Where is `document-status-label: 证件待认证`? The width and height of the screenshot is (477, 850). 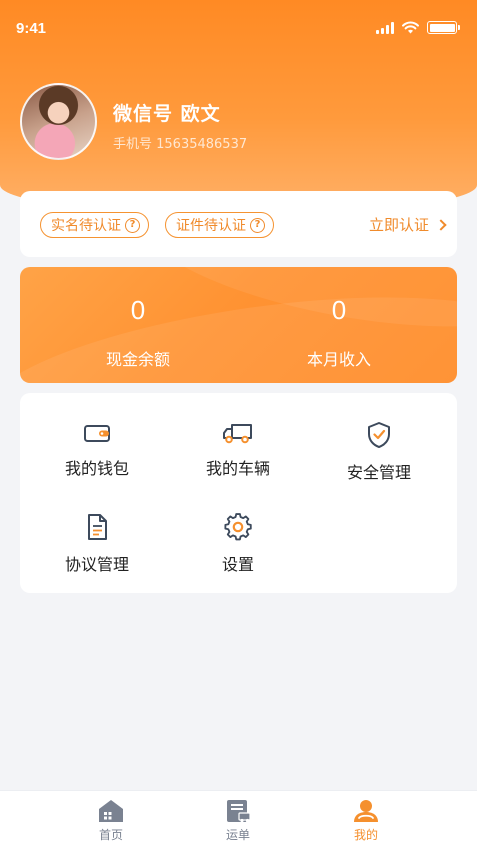
document-status-label: 证件待认证 is located at coordinates (211, 226).